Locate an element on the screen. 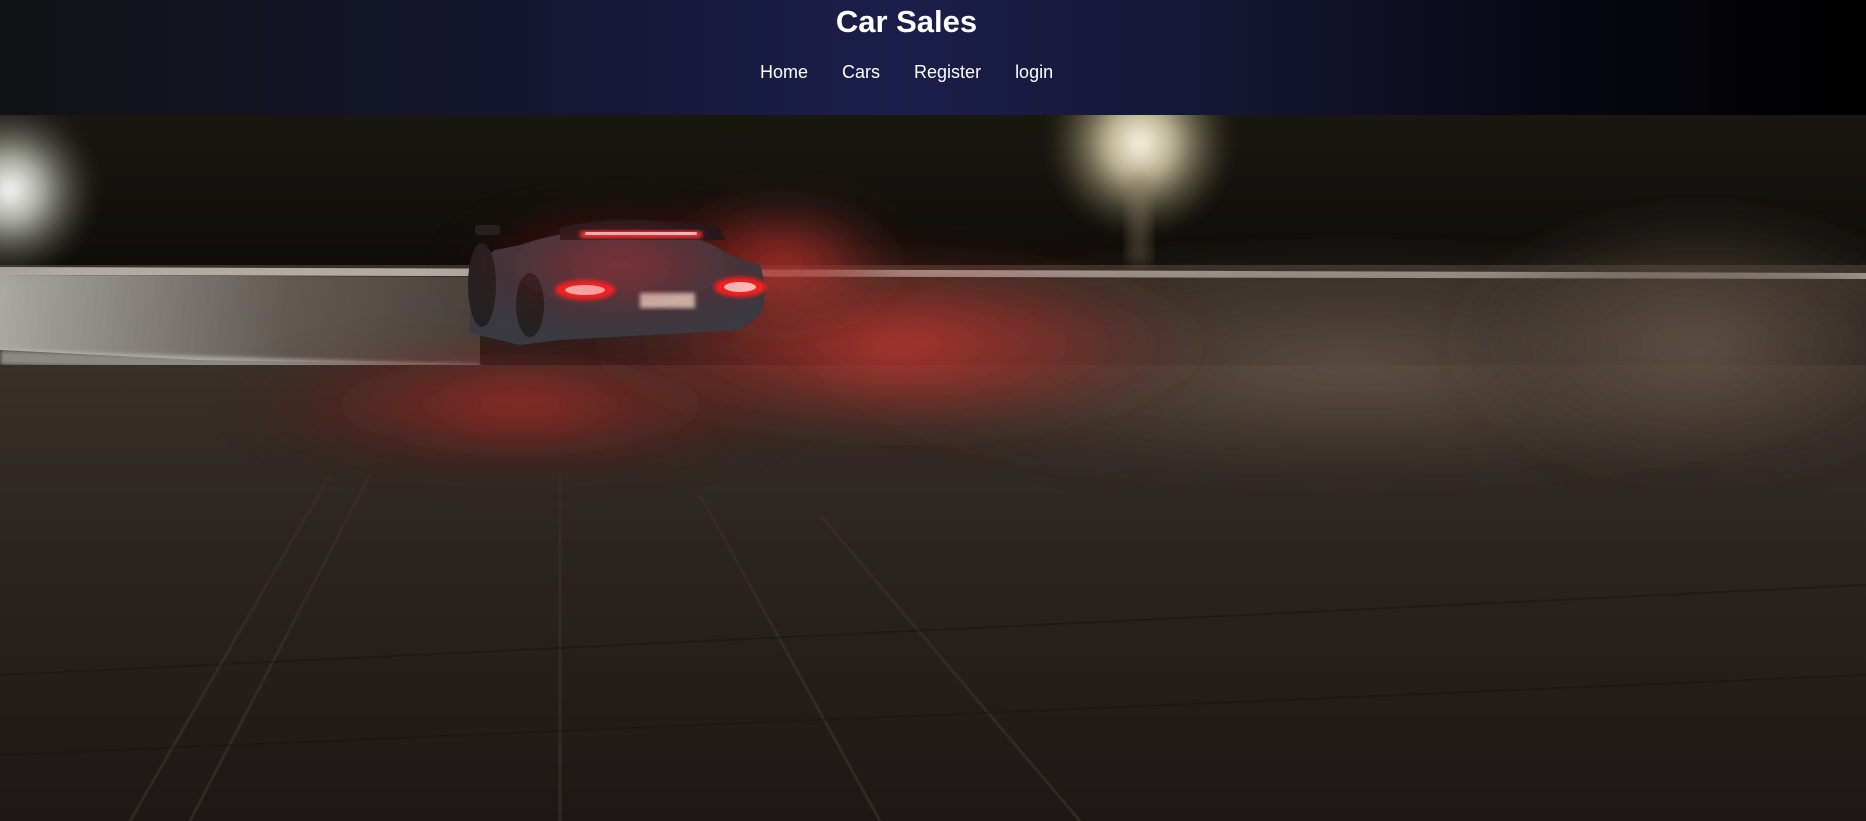 This screenshot has width=1866, height=821. nav-item-register: Register is located at coordinates (947, 72).